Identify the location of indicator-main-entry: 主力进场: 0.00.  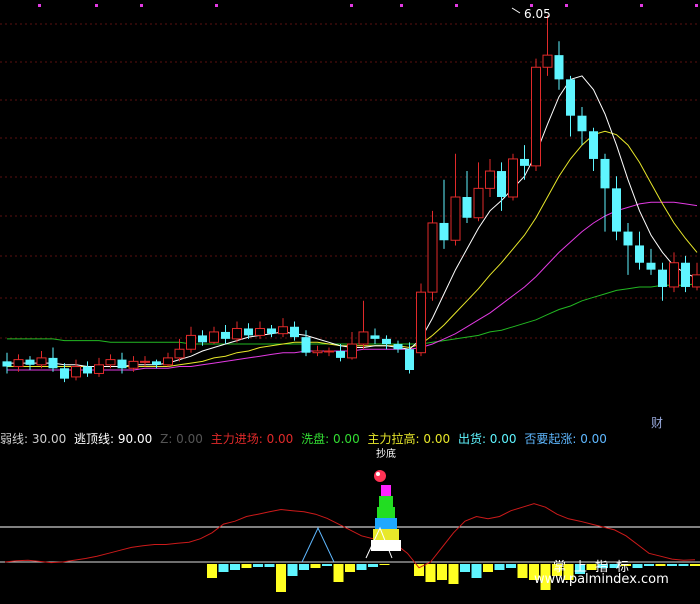
(252, 439).